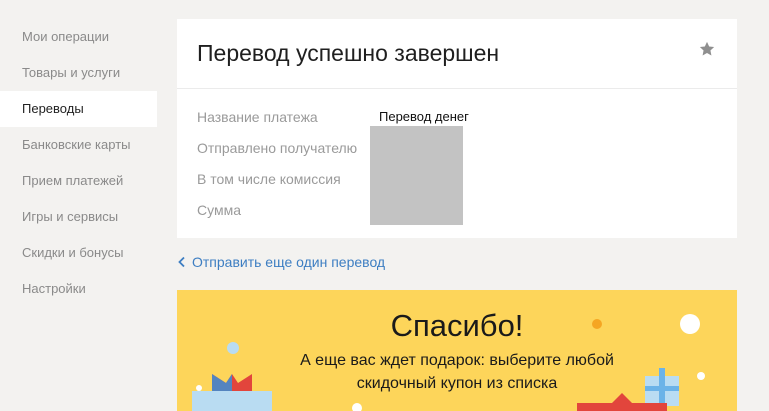  I want to click on sum-label: Сумма, so click(219, 210).